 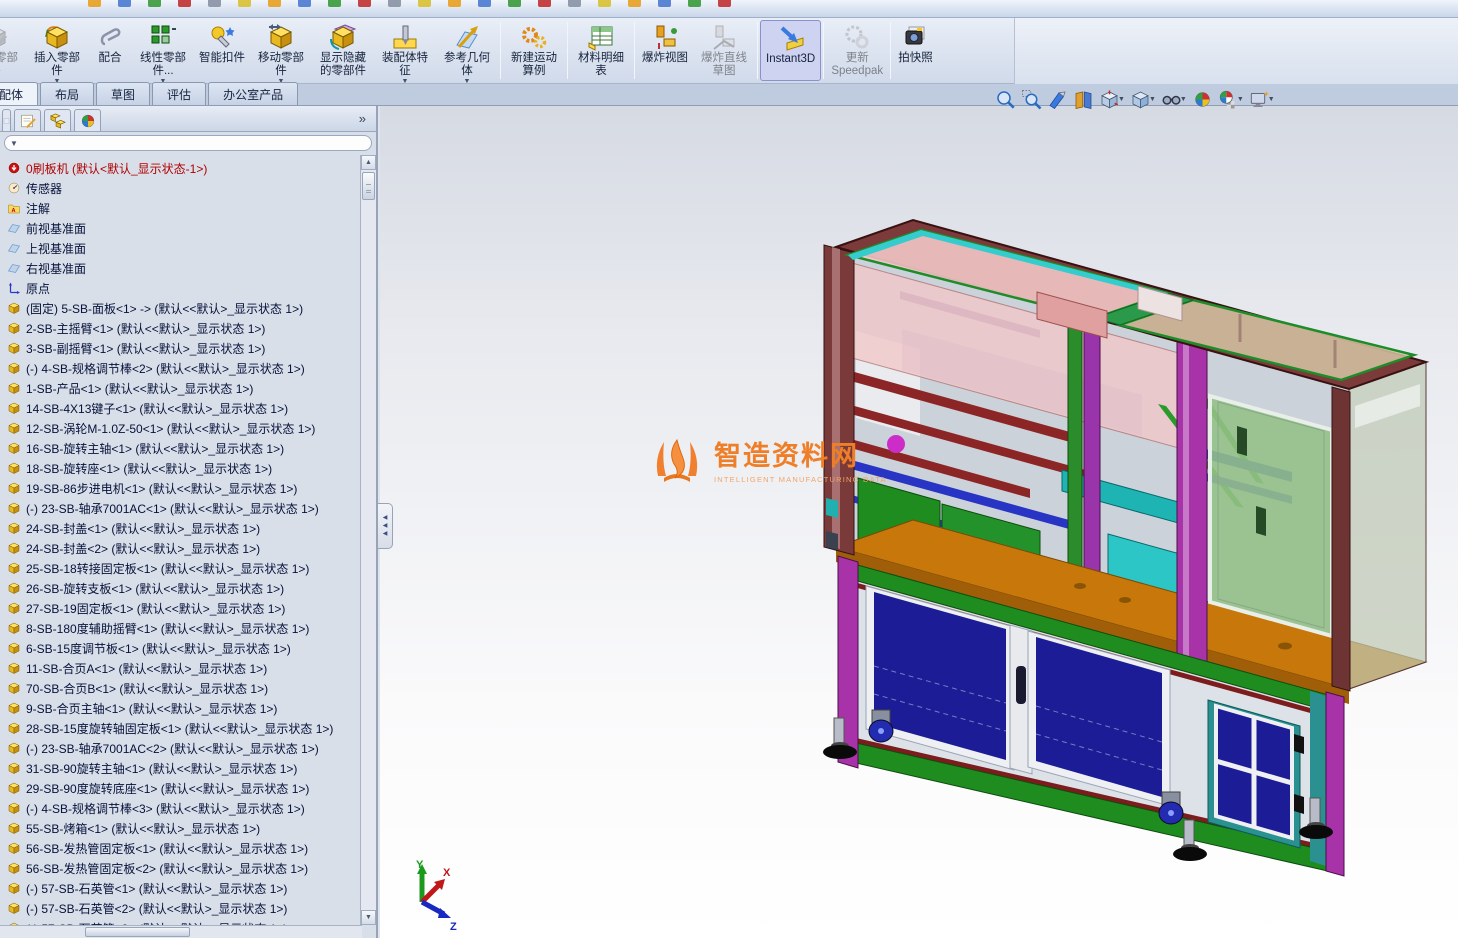 I want to click on tree-item: 24-SB-封盖<2> (默认<<默认>_显示状态 1>), so click(x=180, y=548).